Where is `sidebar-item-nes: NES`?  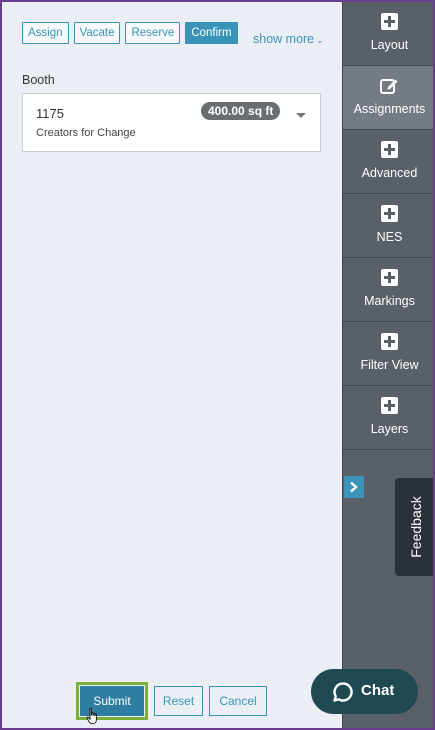 sidebar-item-nes: NES is located at coordinates (388, 226).